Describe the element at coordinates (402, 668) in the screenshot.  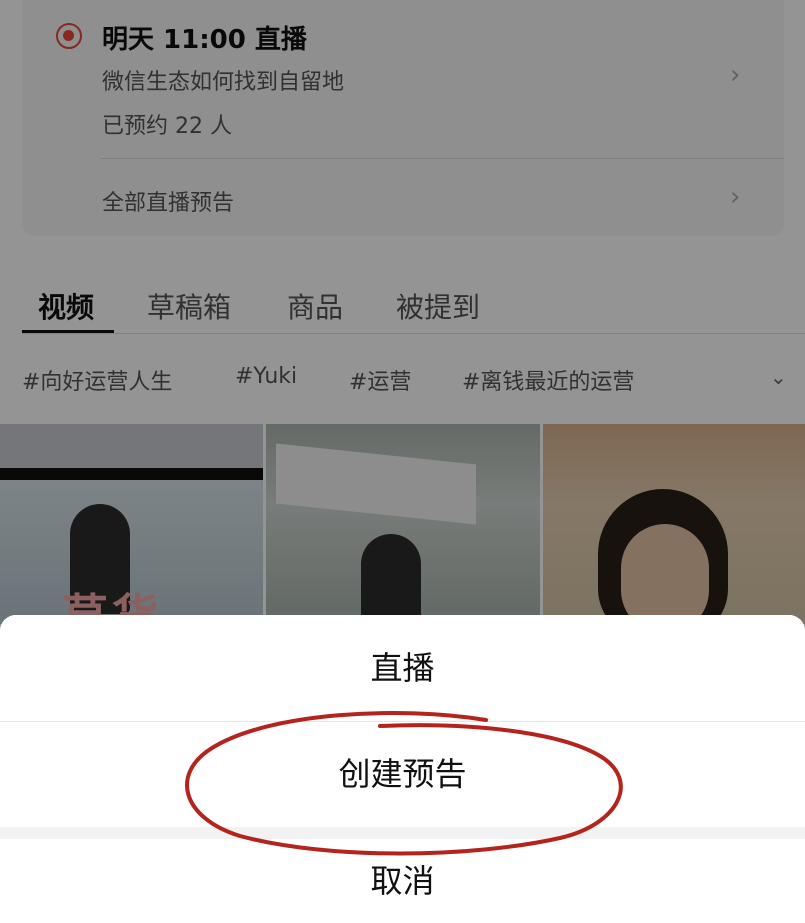
I see `go-live-button: 直播` at that location.